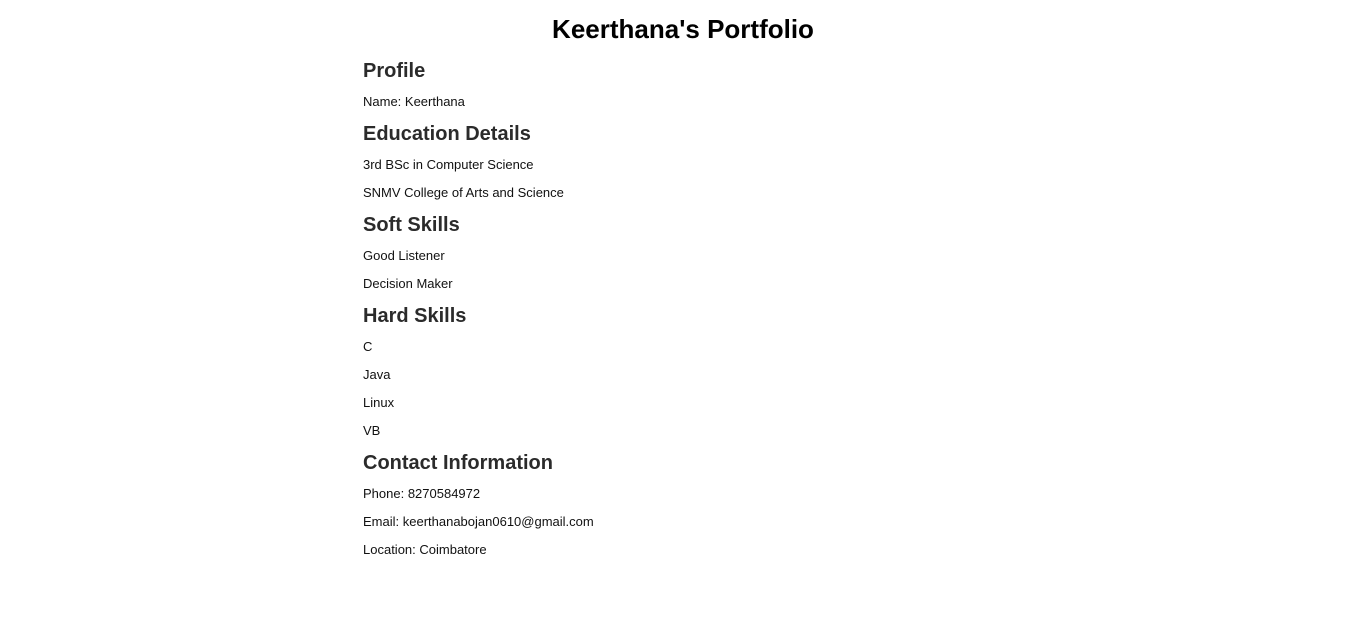 Image resolution: width=1366 pixels, height=634 pixels. Describe the element at coordinates (463, 192) in the screenshot. I see `education-college: SNMV College of Arts and Science` at that location.